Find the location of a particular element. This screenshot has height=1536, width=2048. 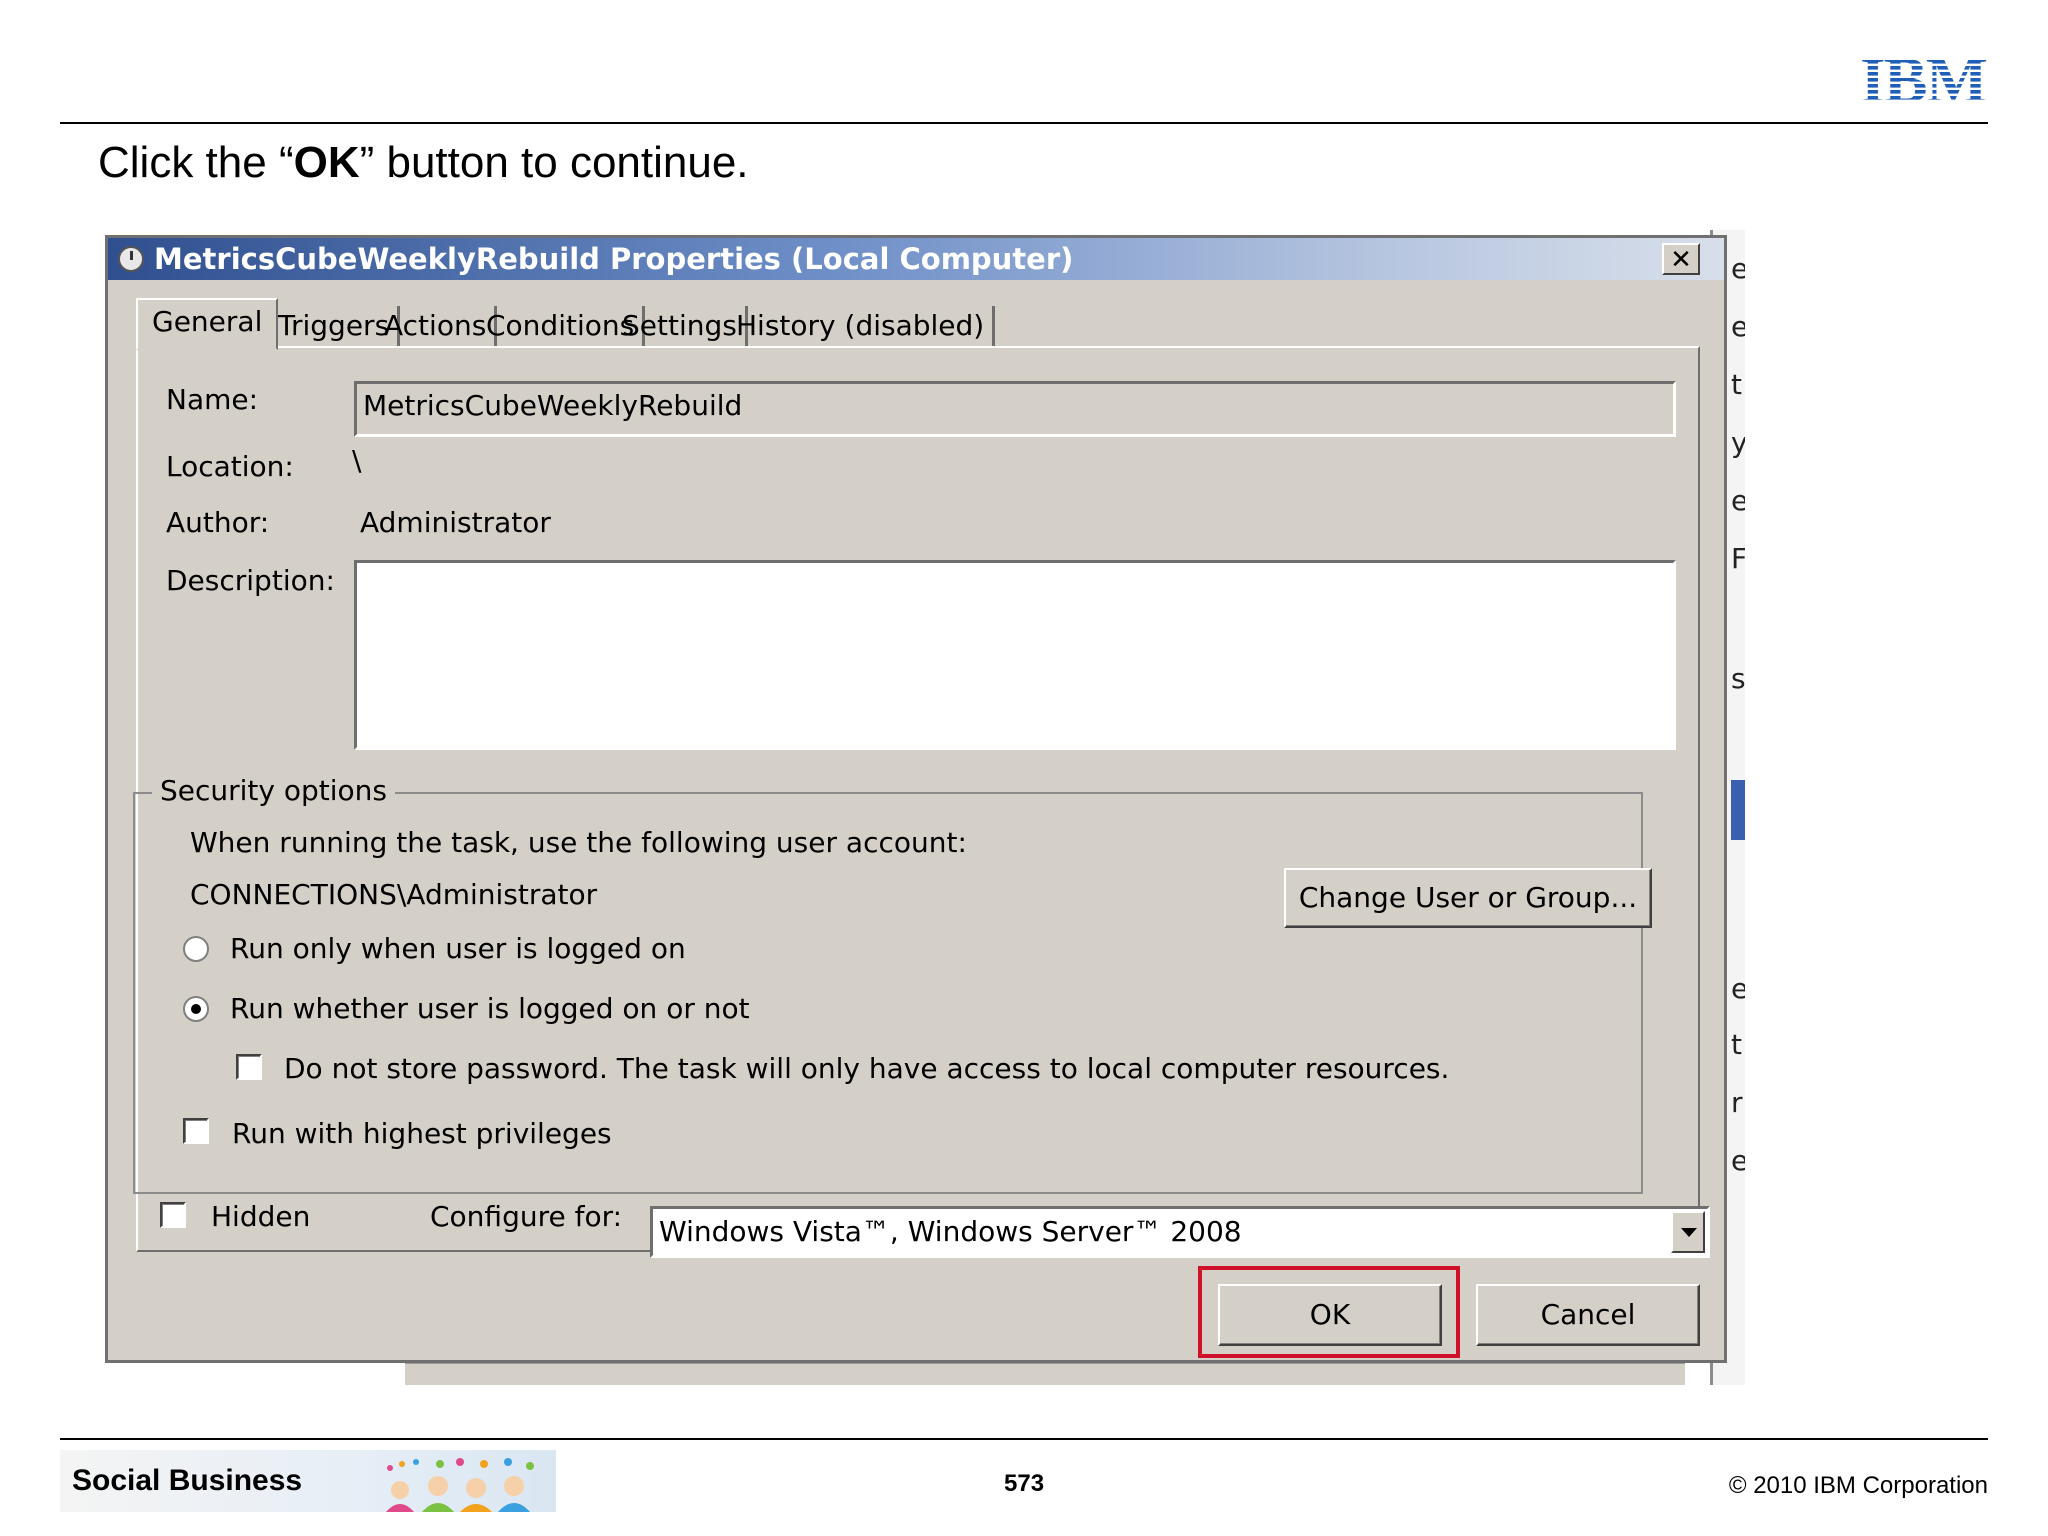

radio-logged-on is located at coordinates (196, 949).